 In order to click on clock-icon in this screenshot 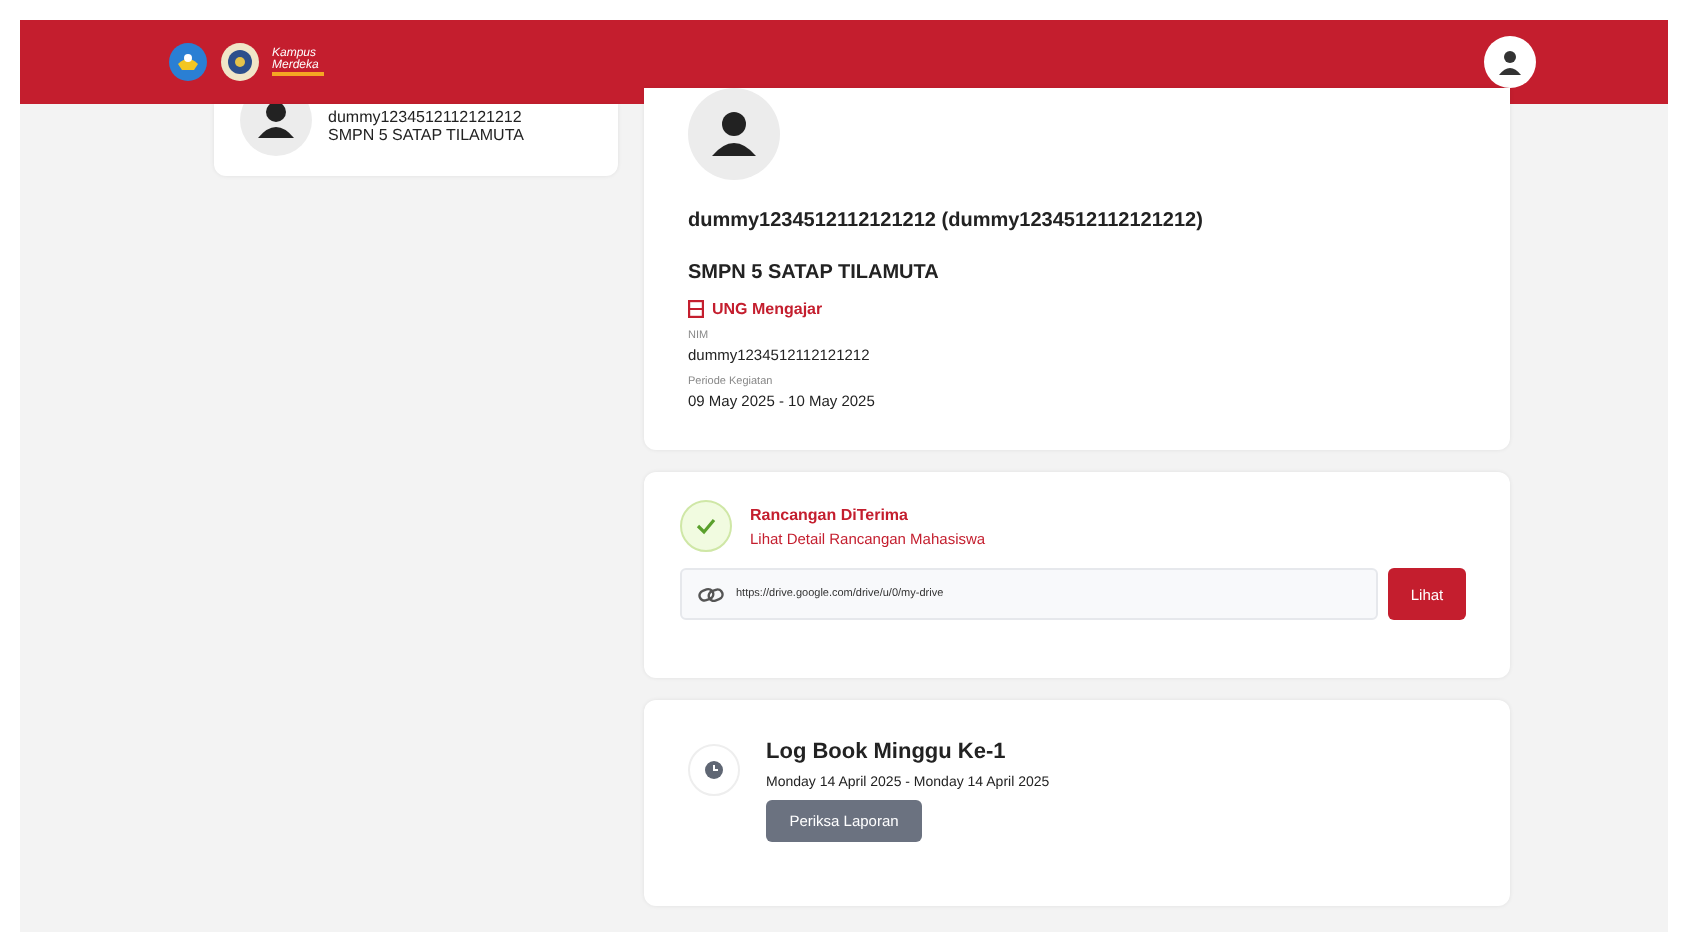, I will do `click(714, 770)`.